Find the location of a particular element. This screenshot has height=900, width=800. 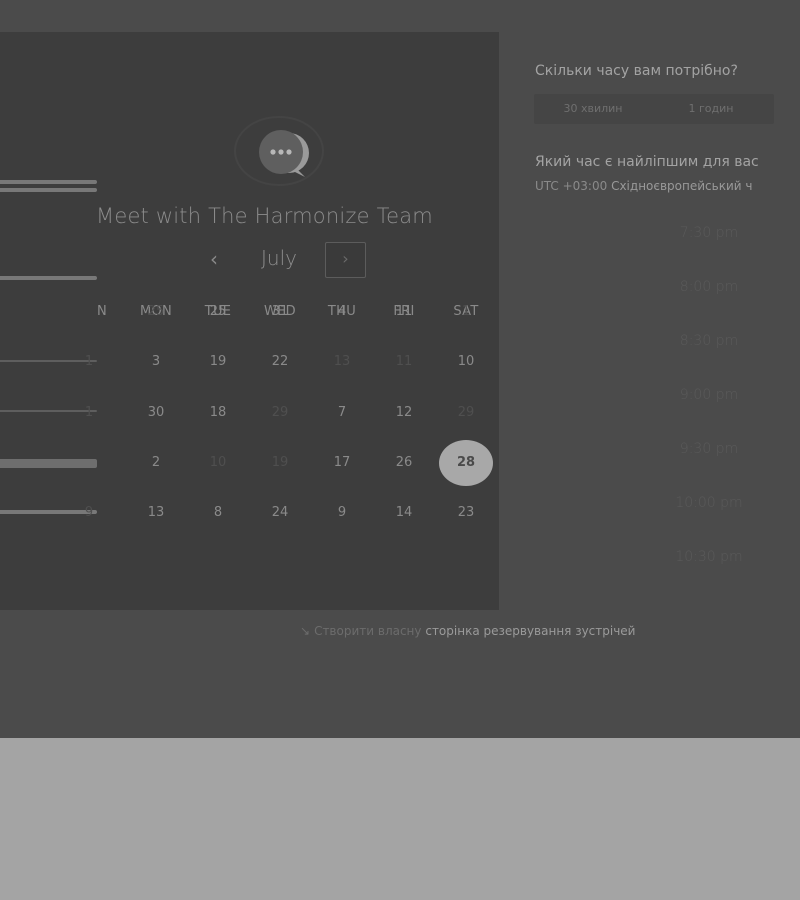

calendar-day: 2 is located at coordinates (156, 463).